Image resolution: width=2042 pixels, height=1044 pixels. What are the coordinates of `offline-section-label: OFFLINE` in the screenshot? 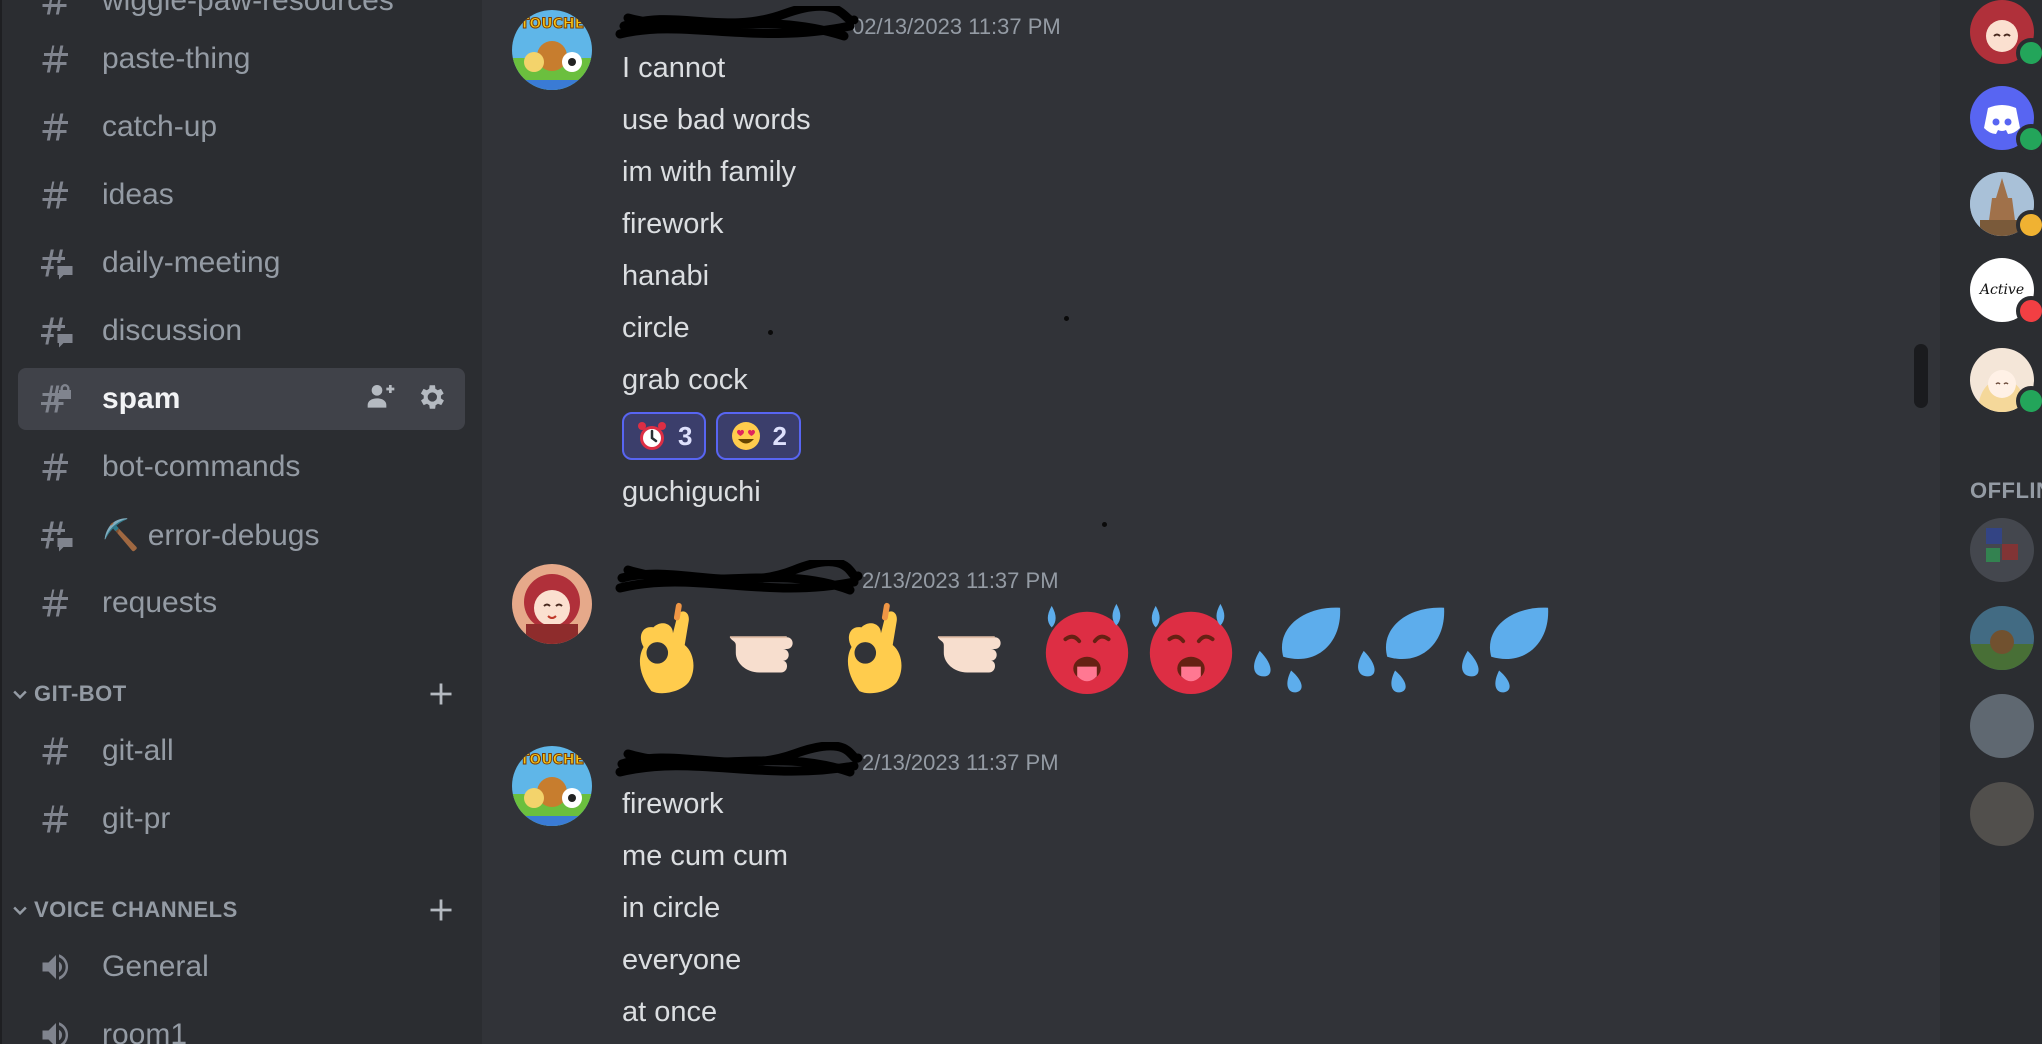 It's located at (2006, 490).